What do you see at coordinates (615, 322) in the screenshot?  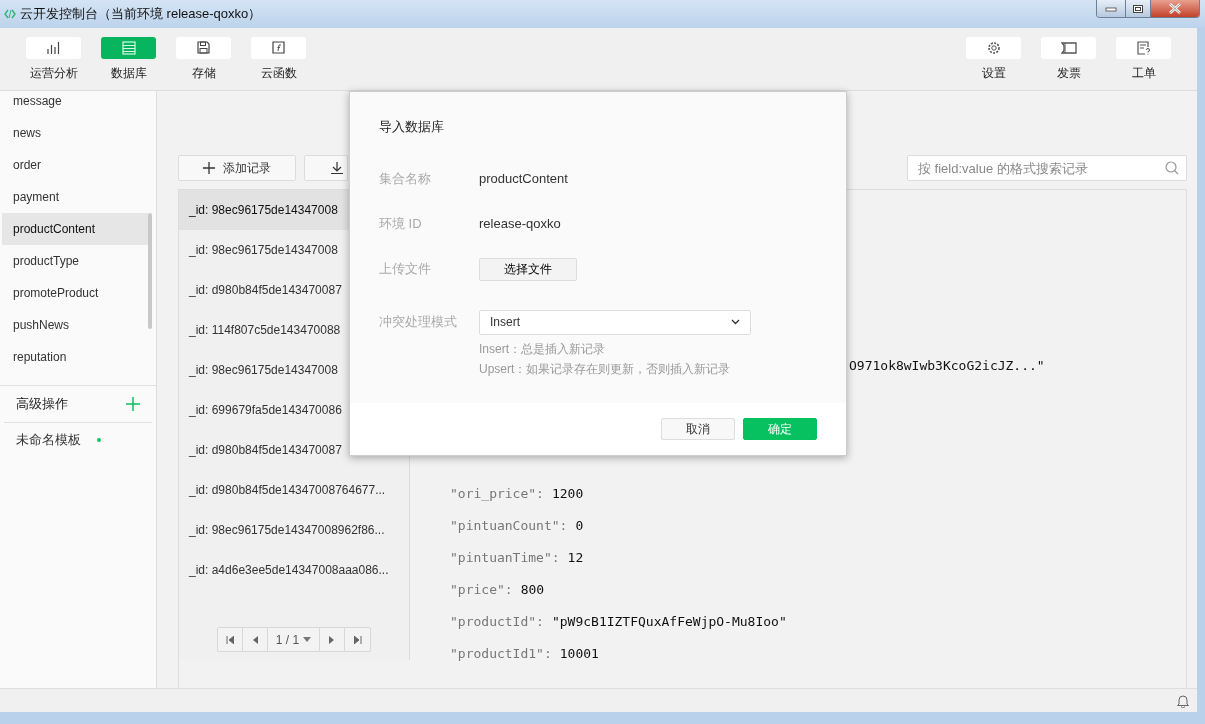 I see `mode-select: Insert` at bounding box center [615, 322].